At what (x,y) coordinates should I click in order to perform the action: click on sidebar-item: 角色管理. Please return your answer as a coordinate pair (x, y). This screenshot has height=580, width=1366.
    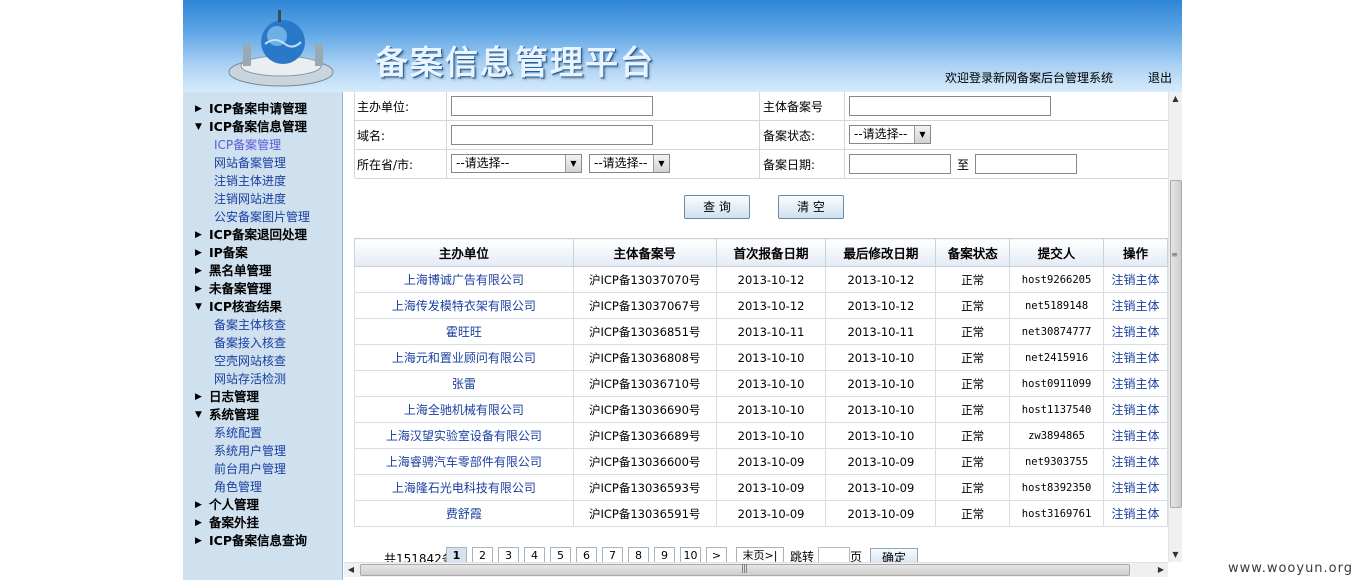
    Looking at the image, I should click on (262, 487).